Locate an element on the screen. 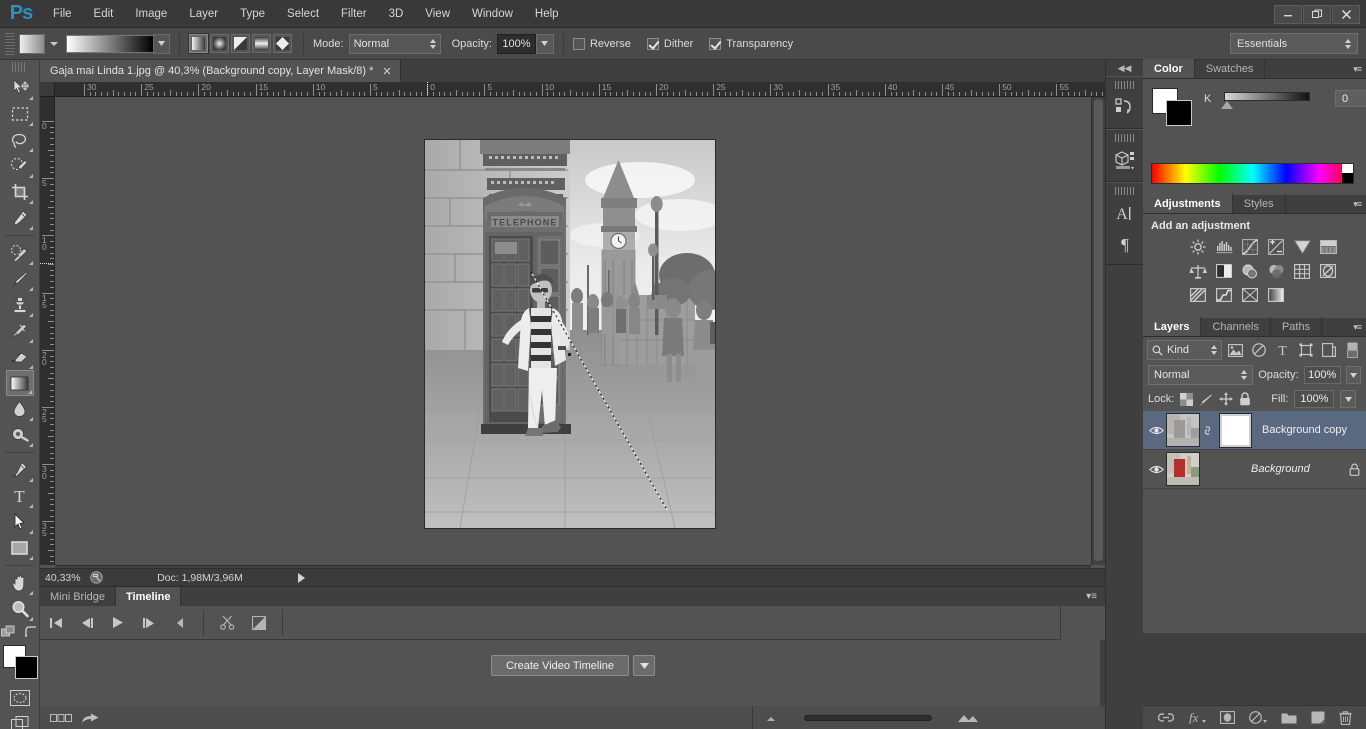  minimize-button is located at coordinates (1288, 14).